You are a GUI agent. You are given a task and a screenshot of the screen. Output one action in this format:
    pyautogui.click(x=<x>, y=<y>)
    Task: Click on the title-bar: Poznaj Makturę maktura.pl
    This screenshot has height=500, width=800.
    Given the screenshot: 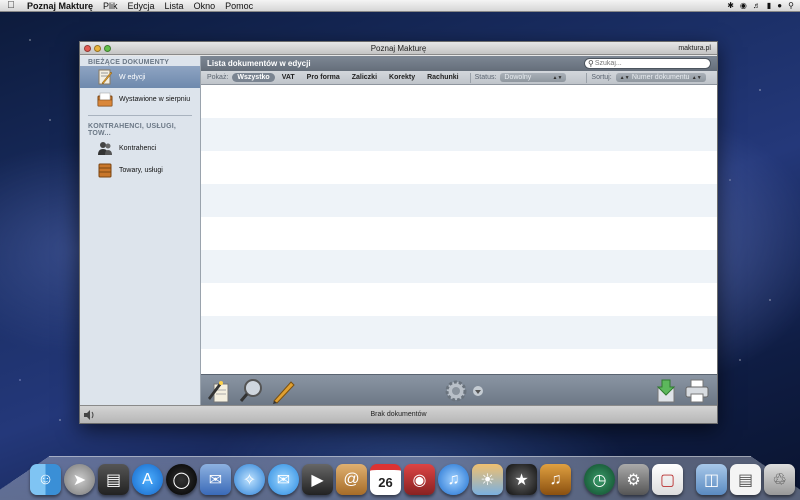 What is the action you would take?
    pyautogui.click(x=398, y=48)
    